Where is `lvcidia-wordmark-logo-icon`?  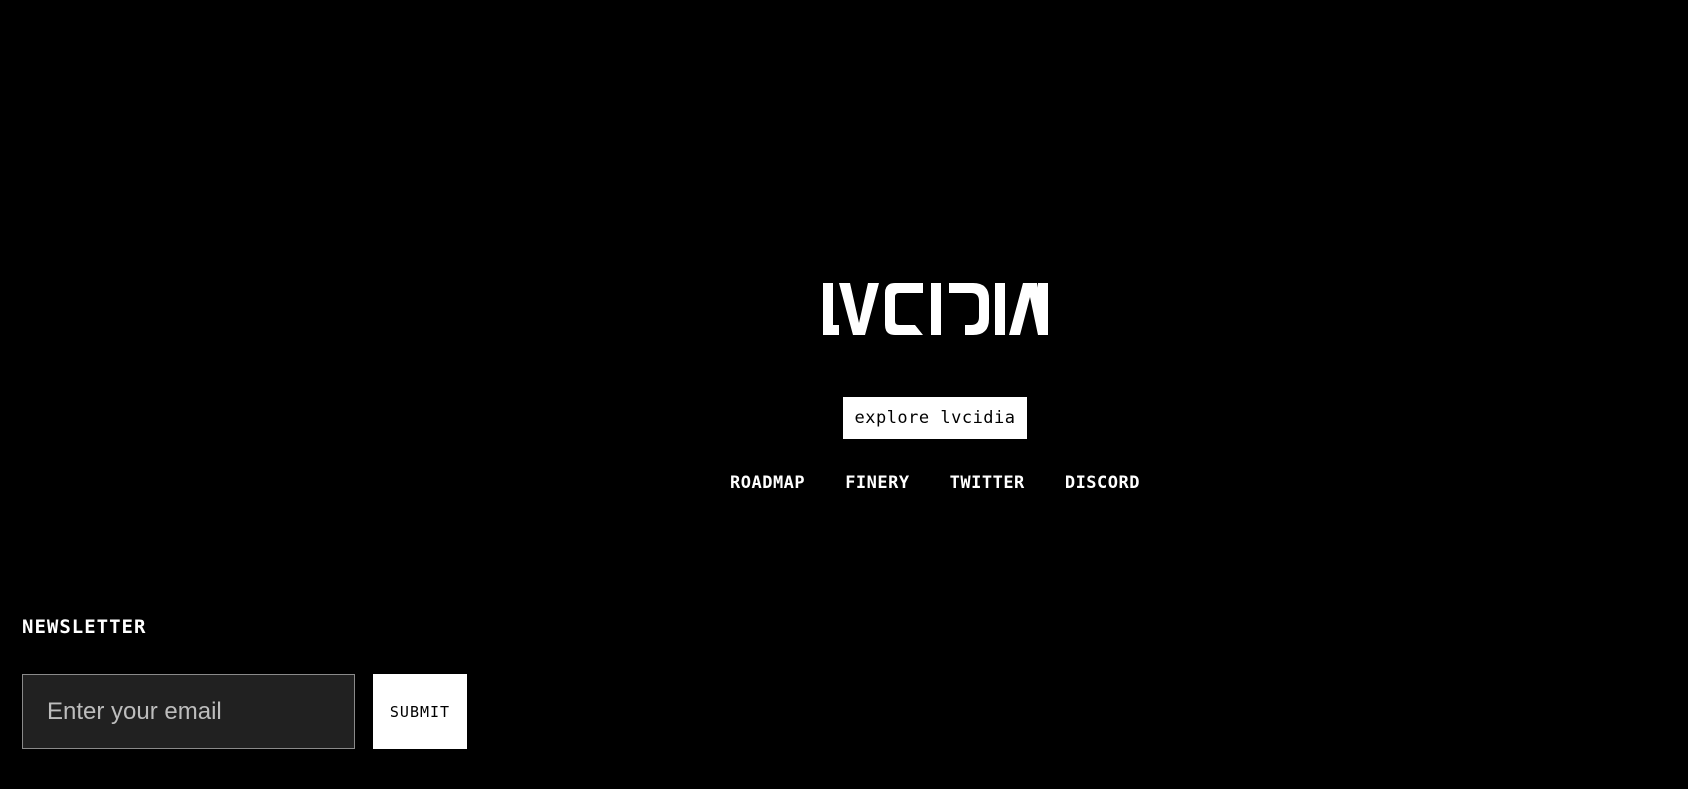
lvcidia-wordmark-logo-icon is located at coordinates (935, 309).